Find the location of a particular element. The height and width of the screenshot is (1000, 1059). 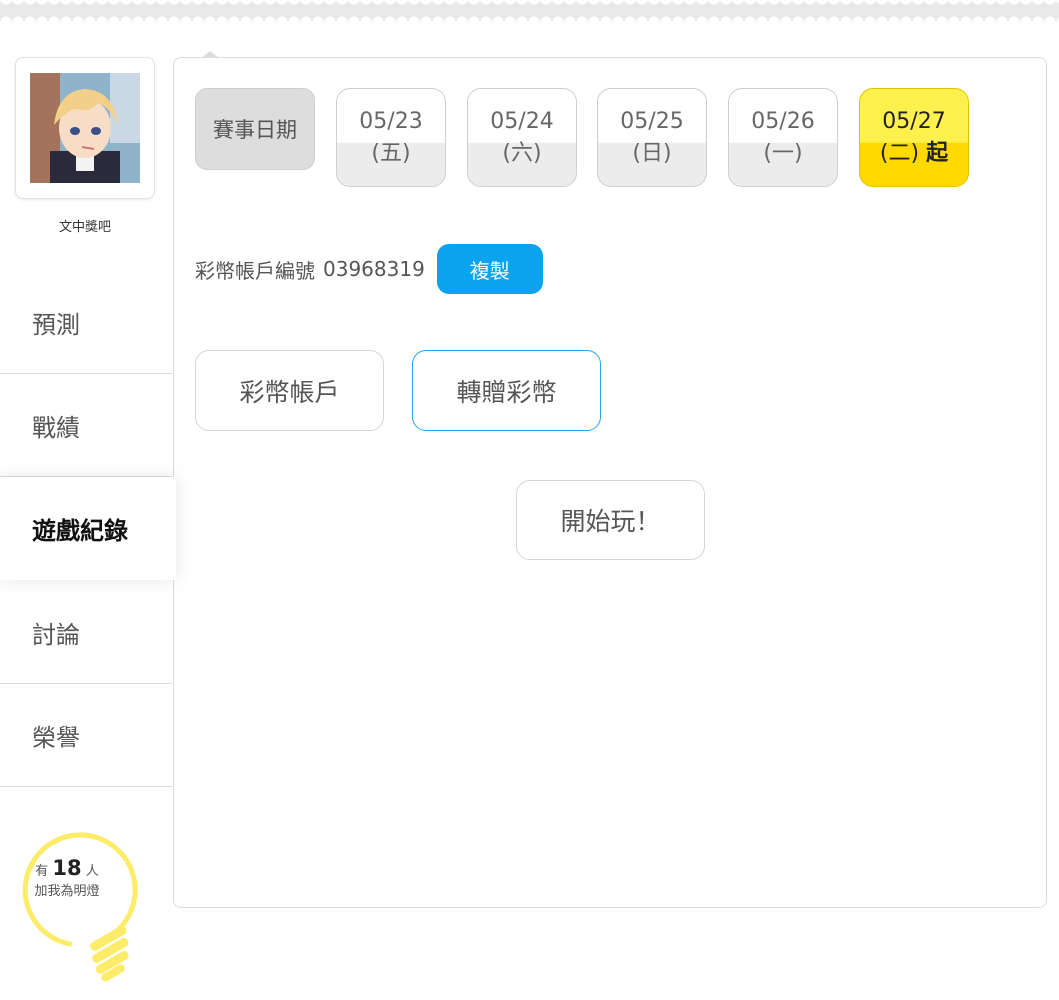

bulb-caption: 加我為明燈 is located at coordinates (67, 891).